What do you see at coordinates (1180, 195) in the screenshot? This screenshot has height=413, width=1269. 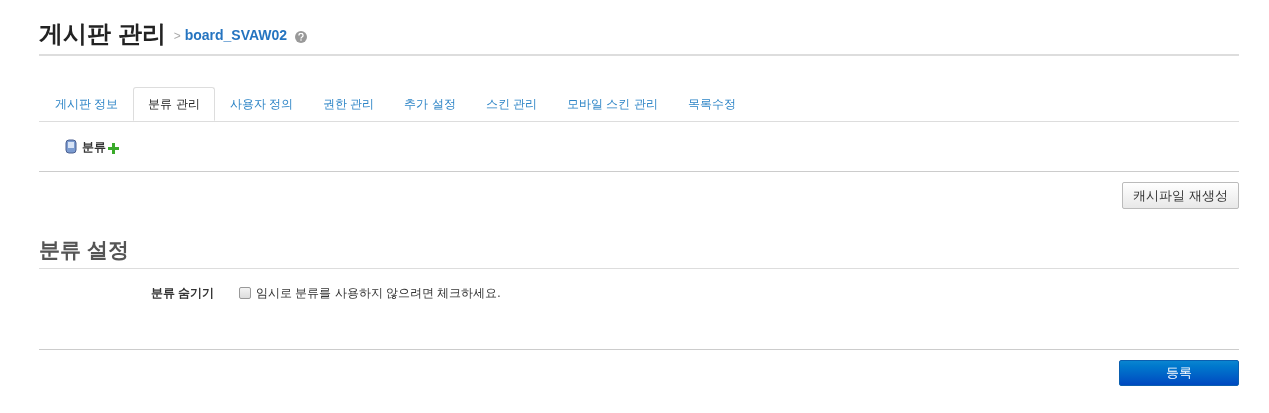 I see `regenerate-cache-button: 캐시파일 재생성` at bounding box center [1180, 195].